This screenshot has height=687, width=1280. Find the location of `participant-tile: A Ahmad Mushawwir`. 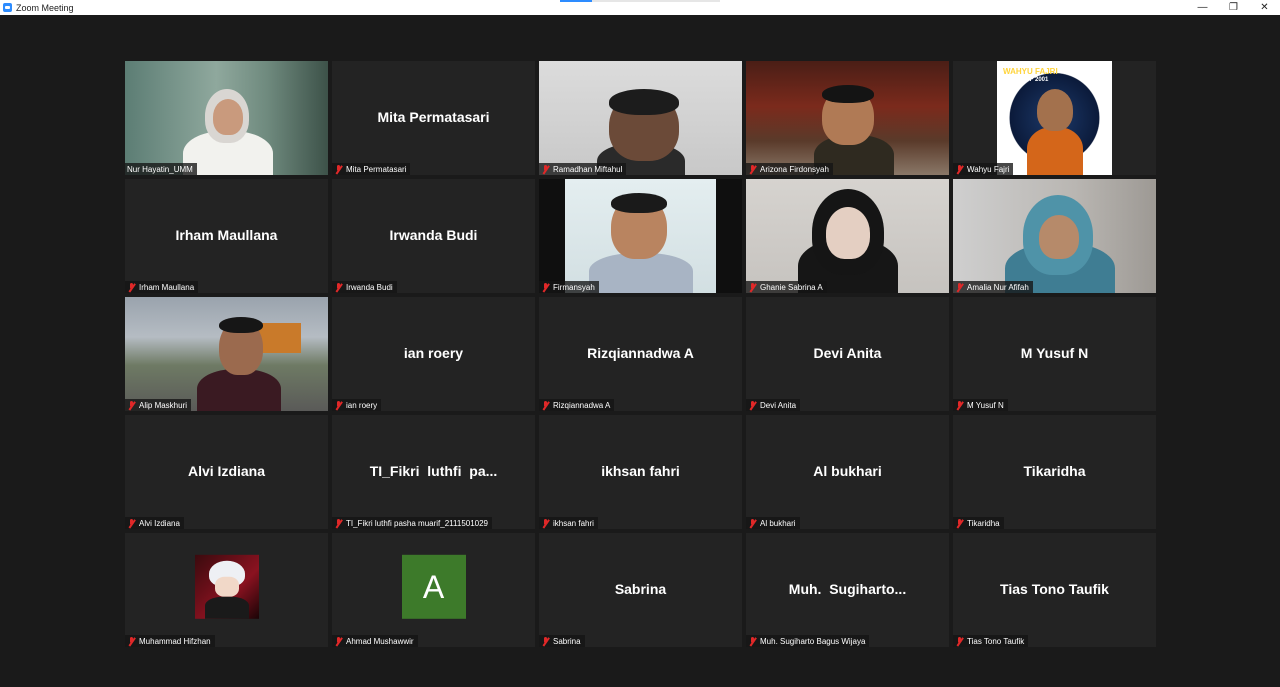

participant-tile: A Ahmad Mushawwir is located at coordinates (433, 590).